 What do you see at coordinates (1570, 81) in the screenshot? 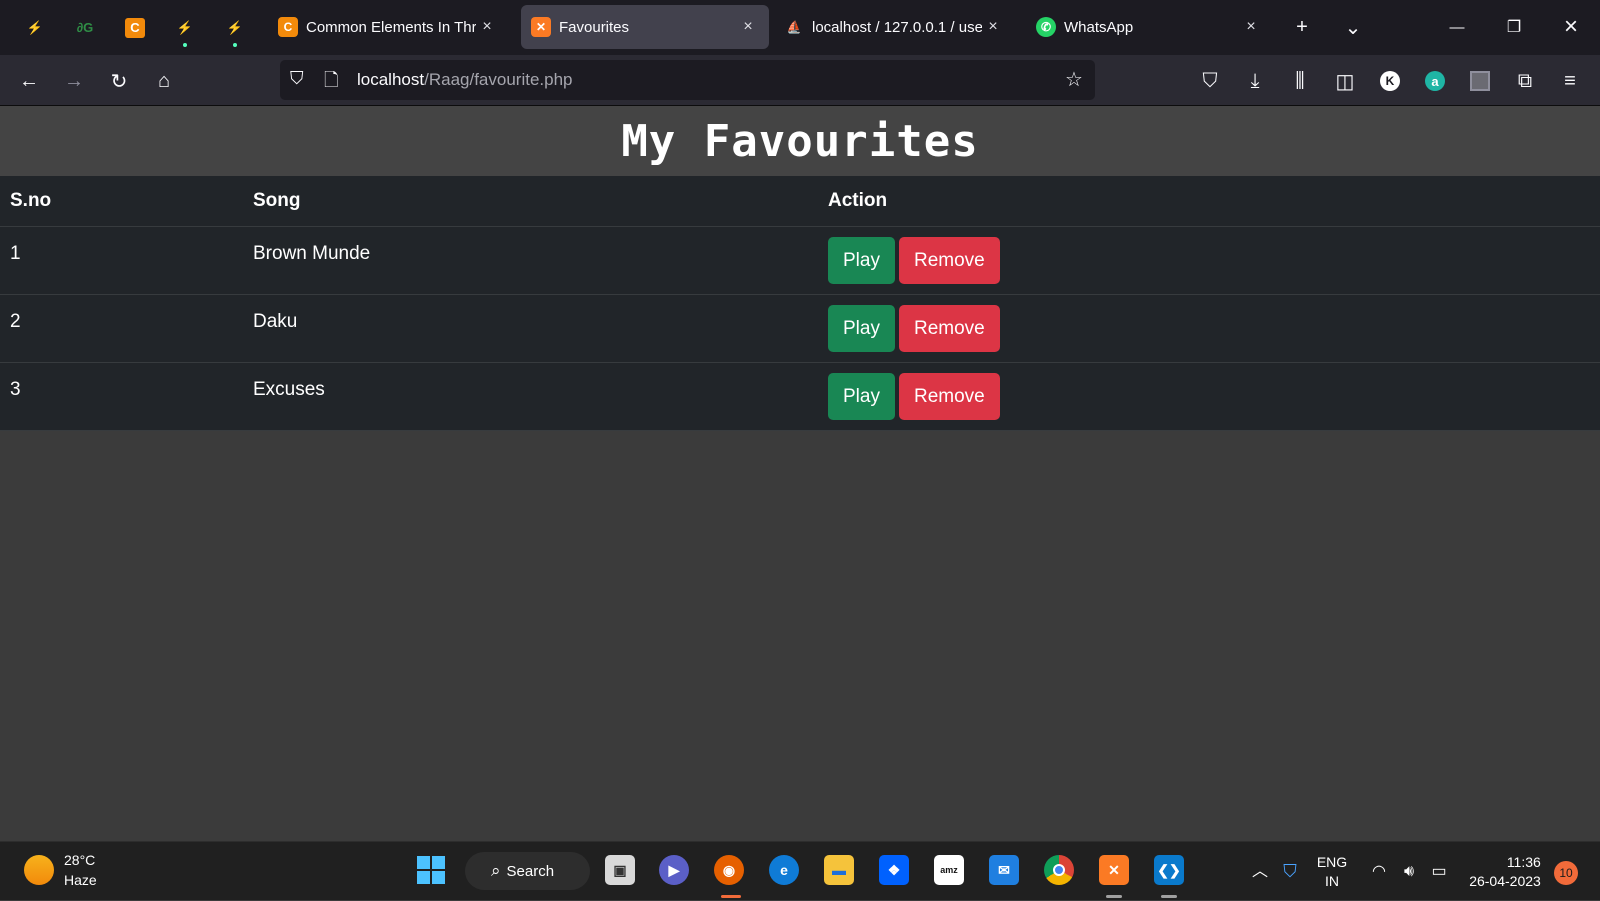
I see `menu-button: ≡` at bounding box center [1570, 81].